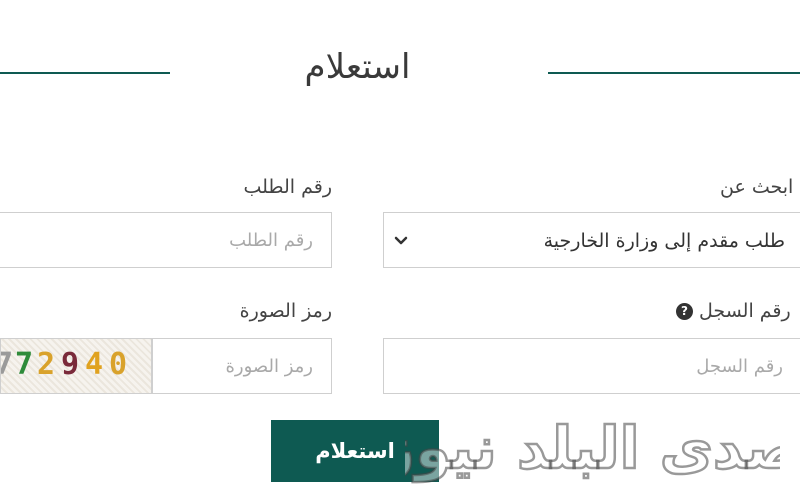 This screenshot has height=500, width=800. What do you see at coordinates (287, 187) in the screenshot?
I see `request-number-label: رقم الطلب` at bounding box center [287, 187].